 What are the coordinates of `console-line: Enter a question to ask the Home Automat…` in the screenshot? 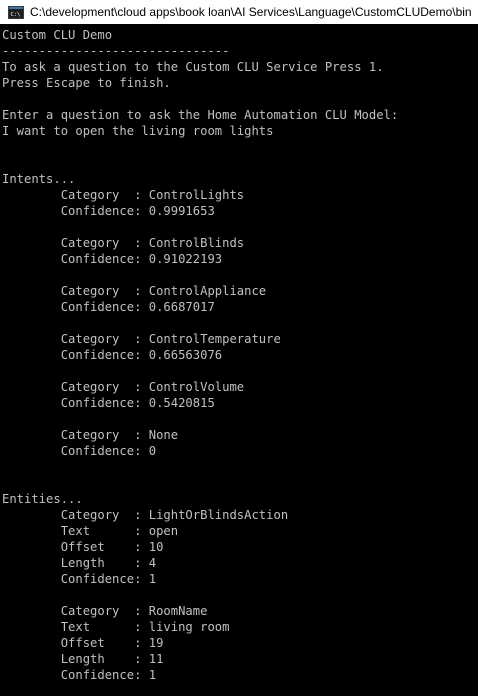 It's located at (200, 115).